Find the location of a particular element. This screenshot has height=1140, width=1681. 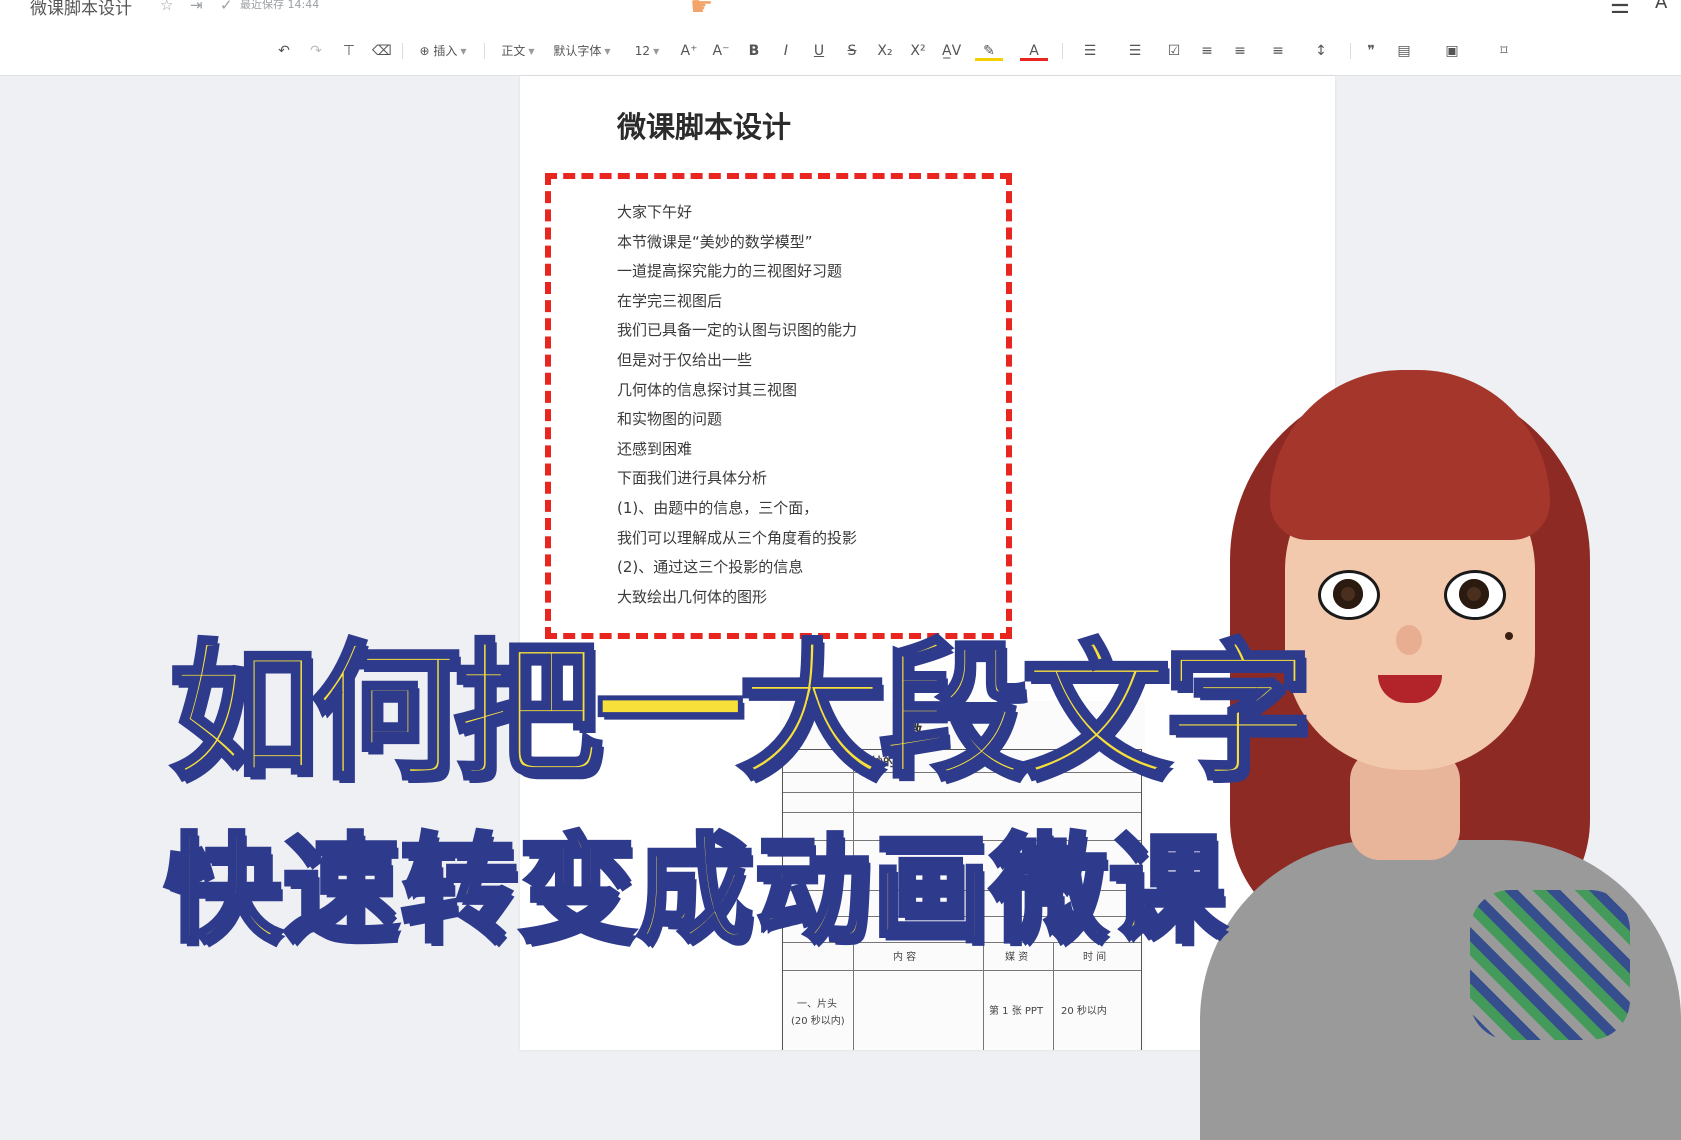

letter-spacing-icon: A̲V is located at coordinates (951, 51).